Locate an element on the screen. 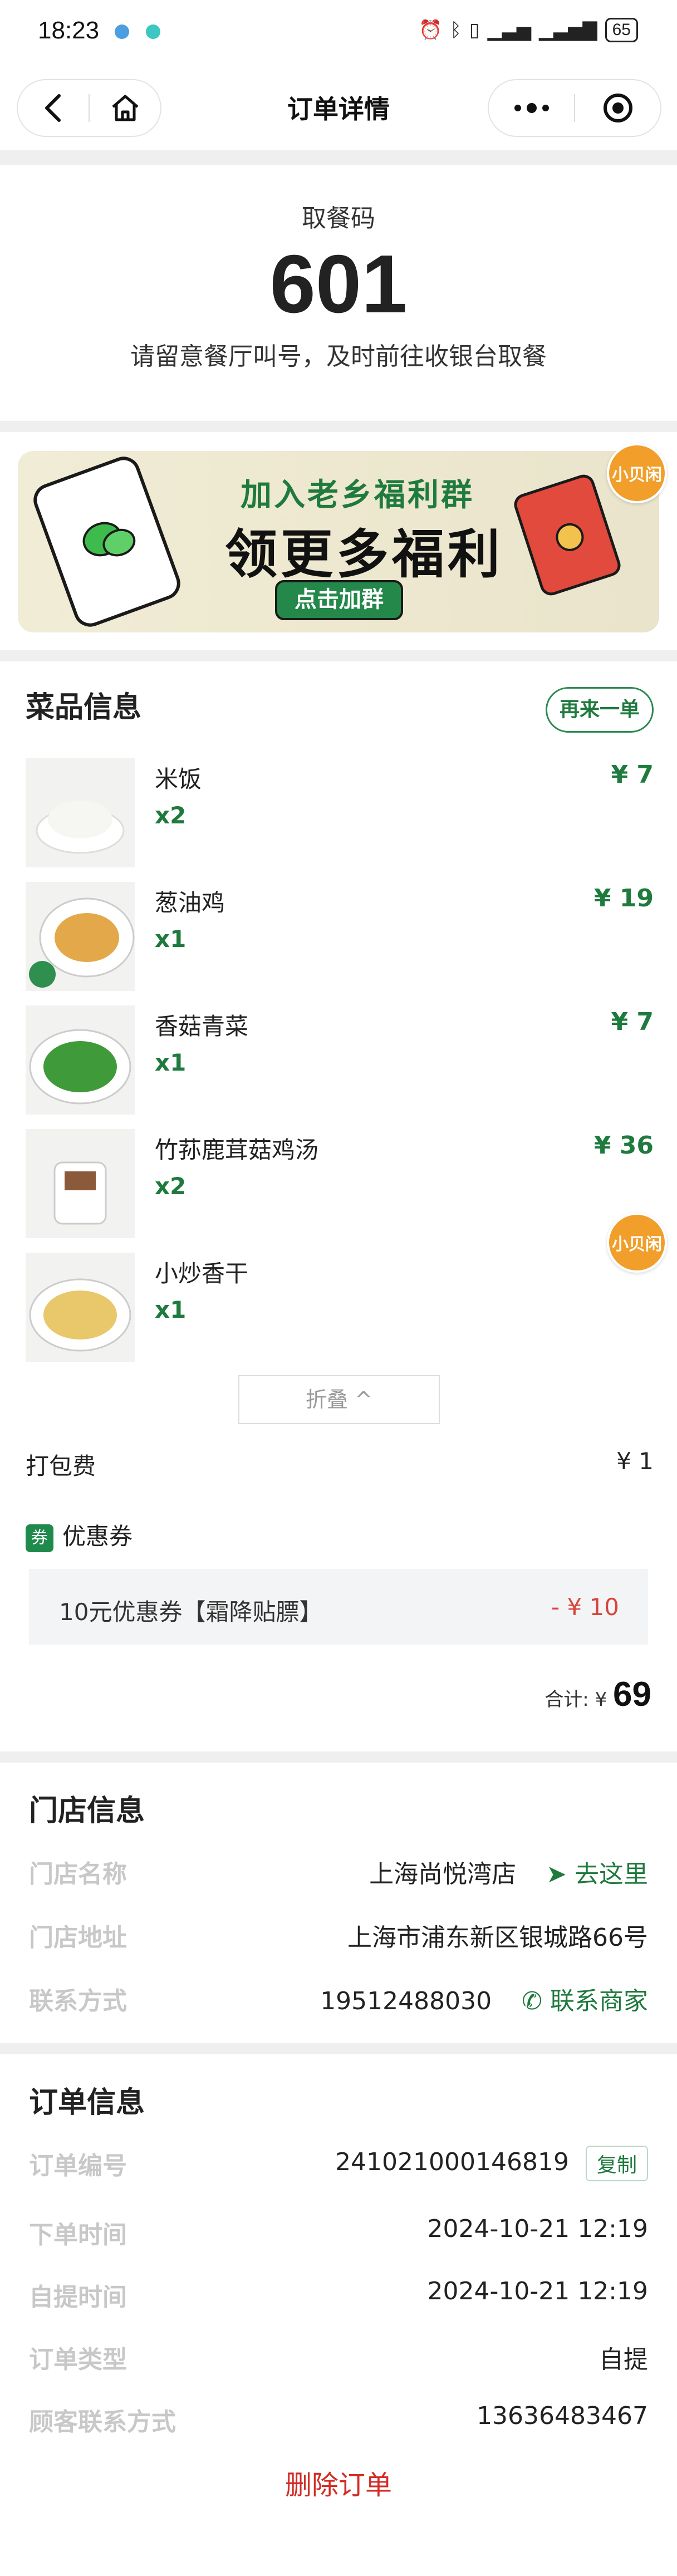  nav-bar: 订单详情 is located at coordinates (338, 108).